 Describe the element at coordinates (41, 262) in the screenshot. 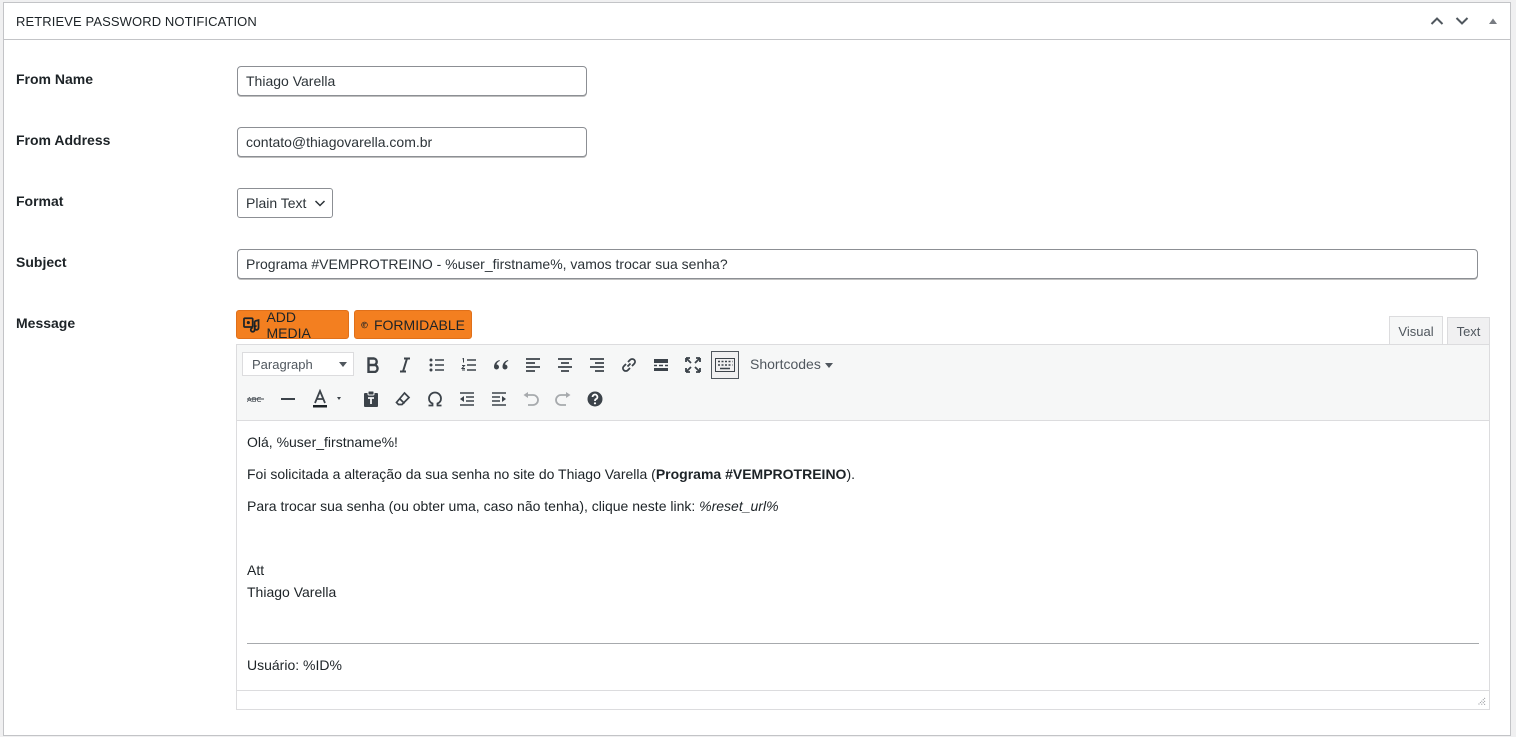

I see `subject-label: Subject` at that location.